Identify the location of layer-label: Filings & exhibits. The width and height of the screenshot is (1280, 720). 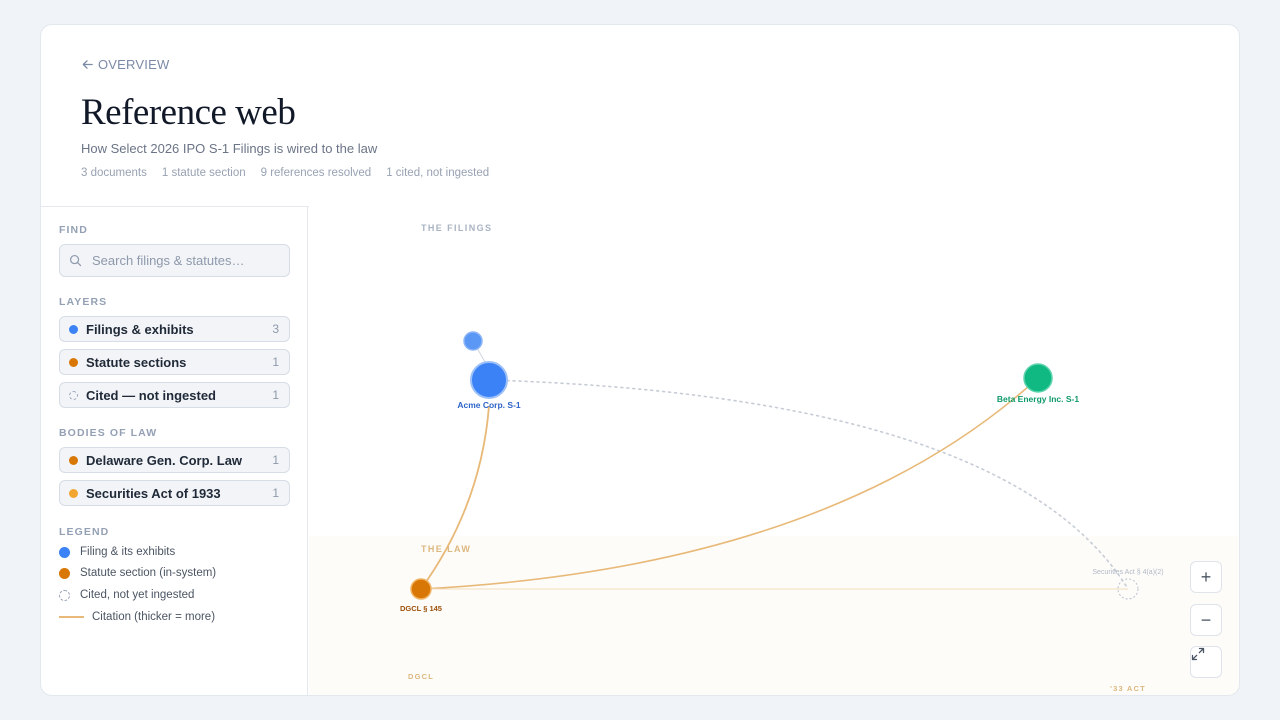
(140, 329).